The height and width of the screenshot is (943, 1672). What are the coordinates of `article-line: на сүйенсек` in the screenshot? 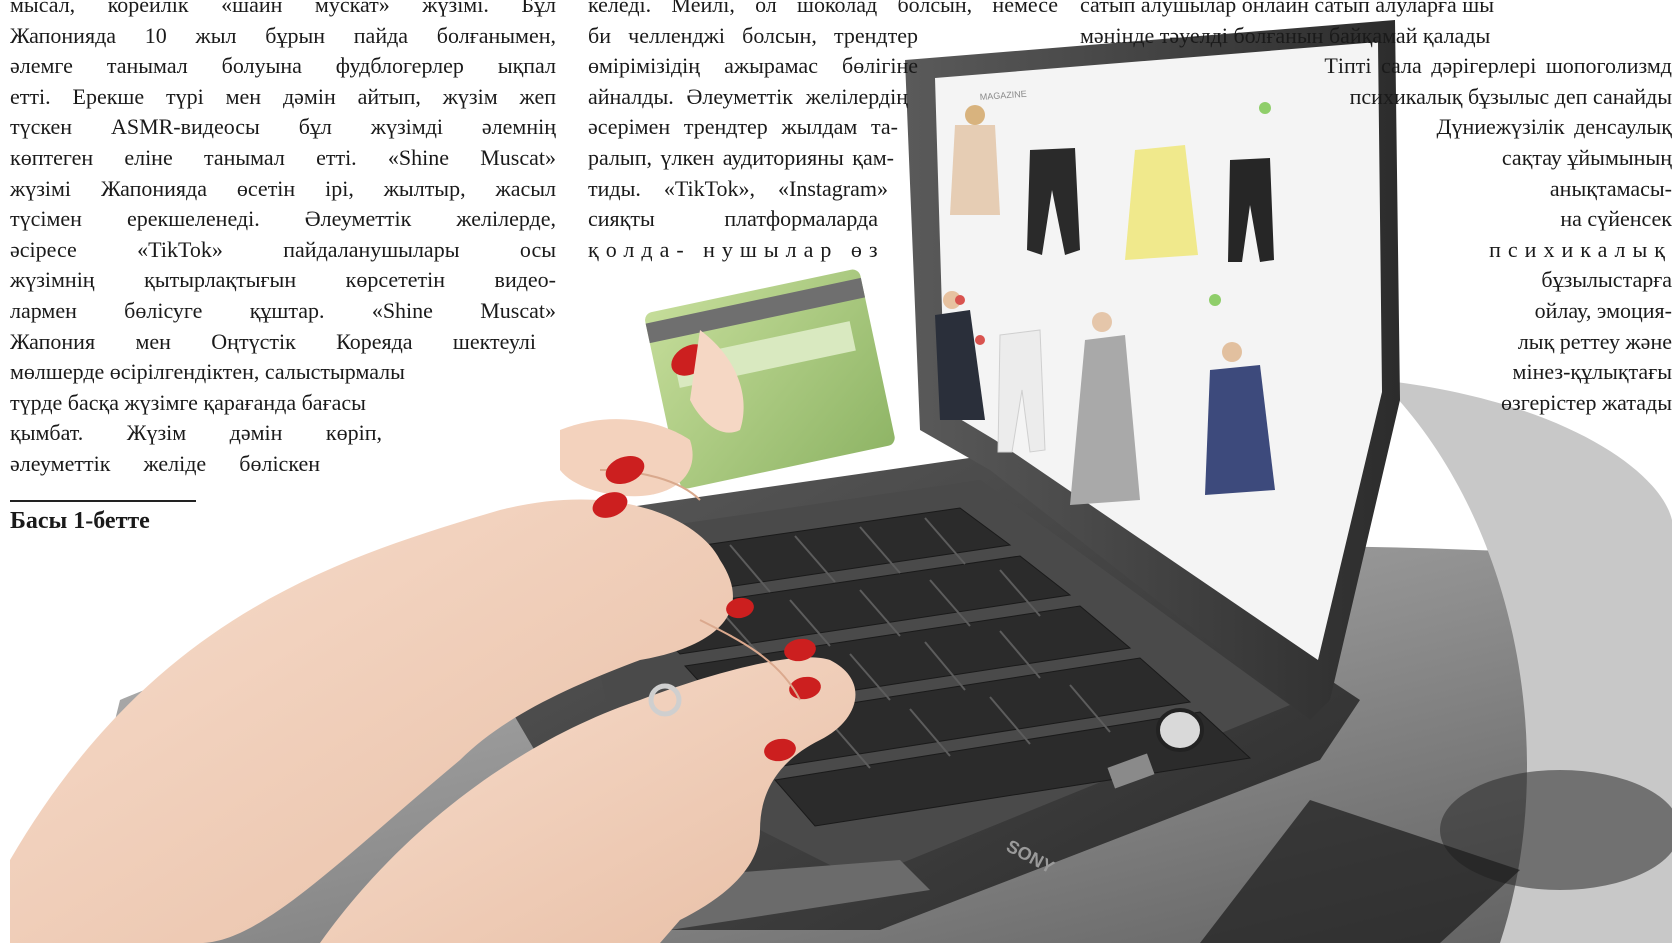 It's located at (1616, 219).